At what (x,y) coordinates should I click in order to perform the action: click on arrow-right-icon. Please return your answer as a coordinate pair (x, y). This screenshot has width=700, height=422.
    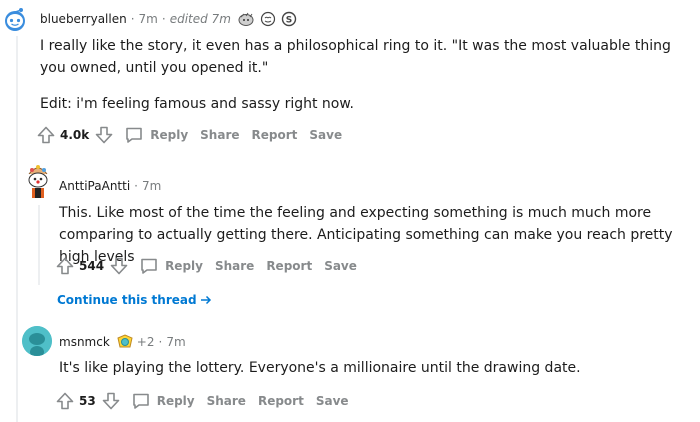
    Looking at the image, I should click on (205, 300).